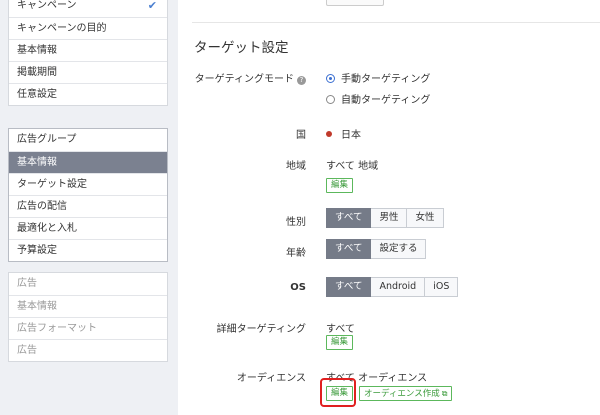  What do you see at coordinates (37, 72) in the screenshot?
I see `sidebar-item-label: 掲載期間` at bounding box center [37, 72].